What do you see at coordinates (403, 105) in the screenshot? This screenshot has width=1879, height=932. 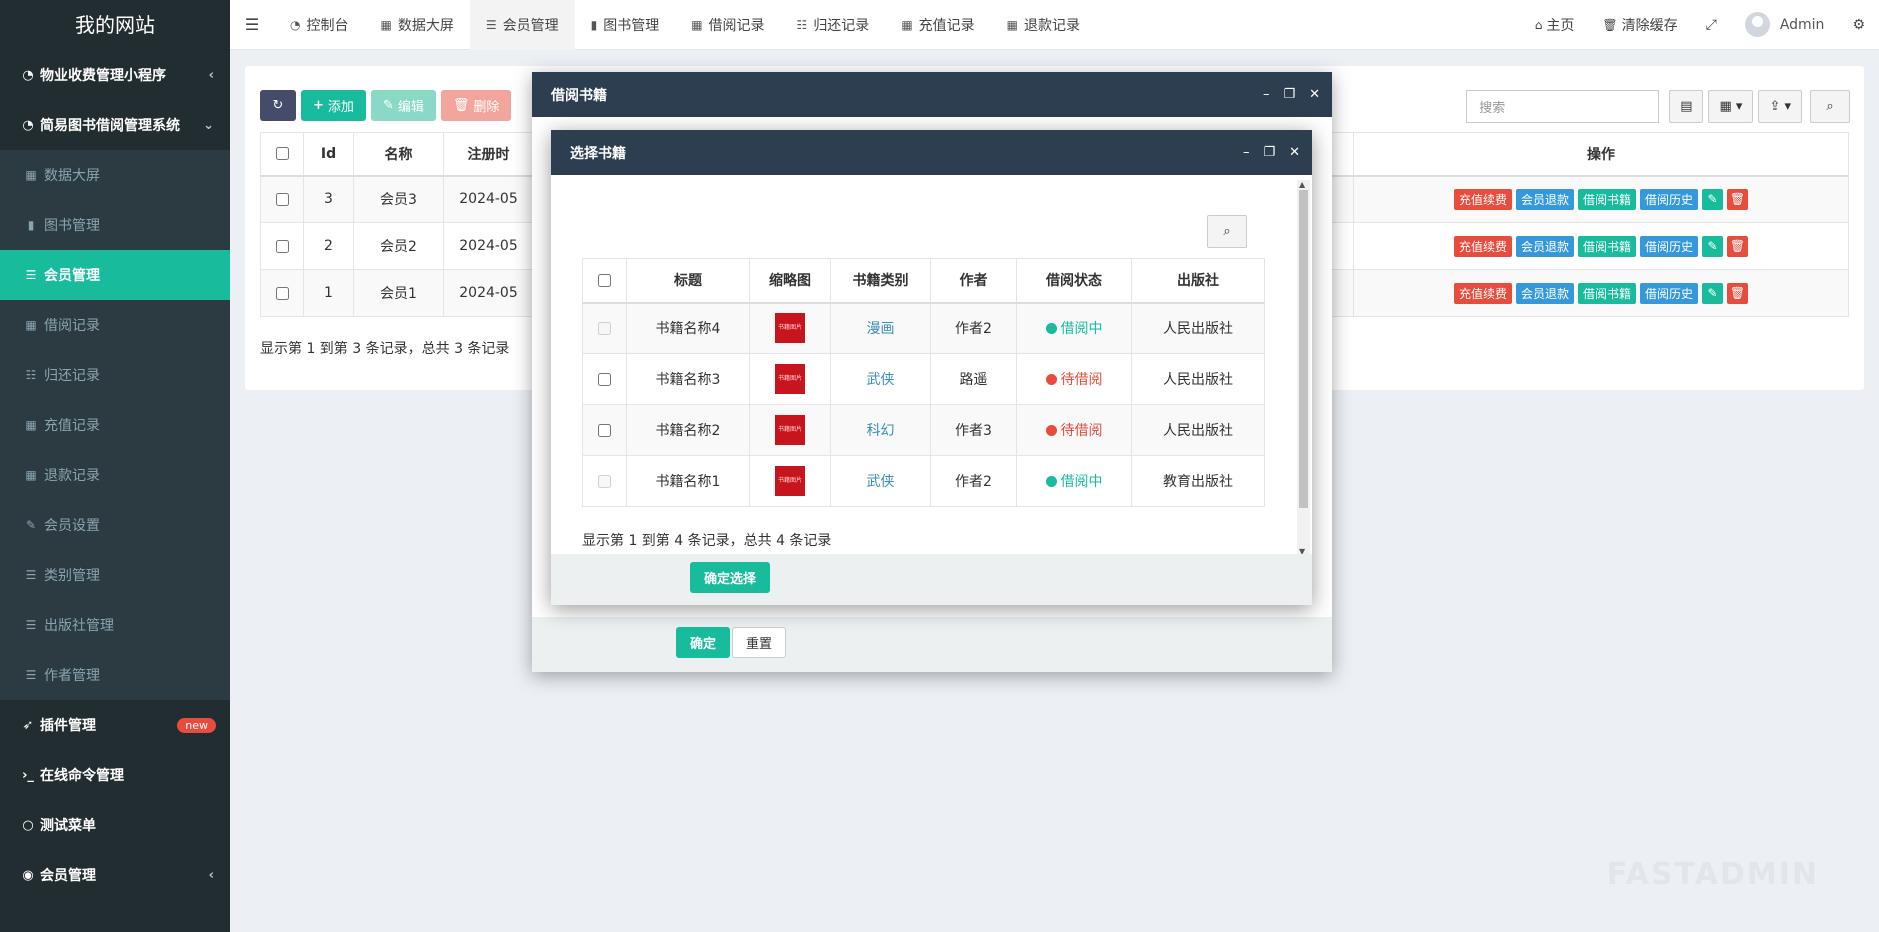 I see `edit-button: ✎ 编辑` at bounding box center [403, 105].